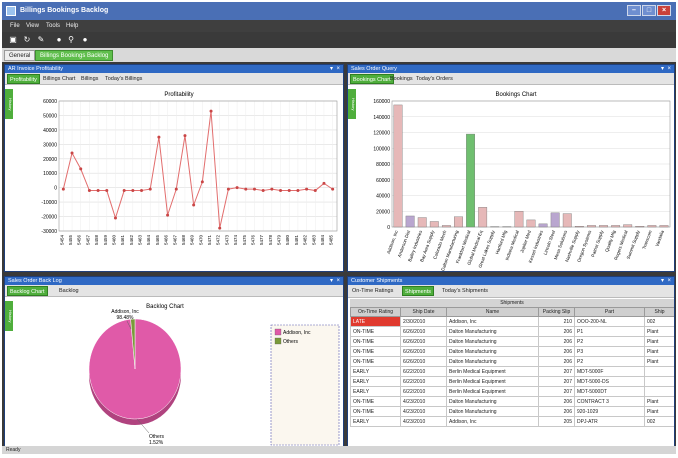 Image resolution: width=678 pixels, height=458 pixels. Describe the element at coordinates (383, 165) in the screenshot. I see `y-tick-label: 80000` at that location.